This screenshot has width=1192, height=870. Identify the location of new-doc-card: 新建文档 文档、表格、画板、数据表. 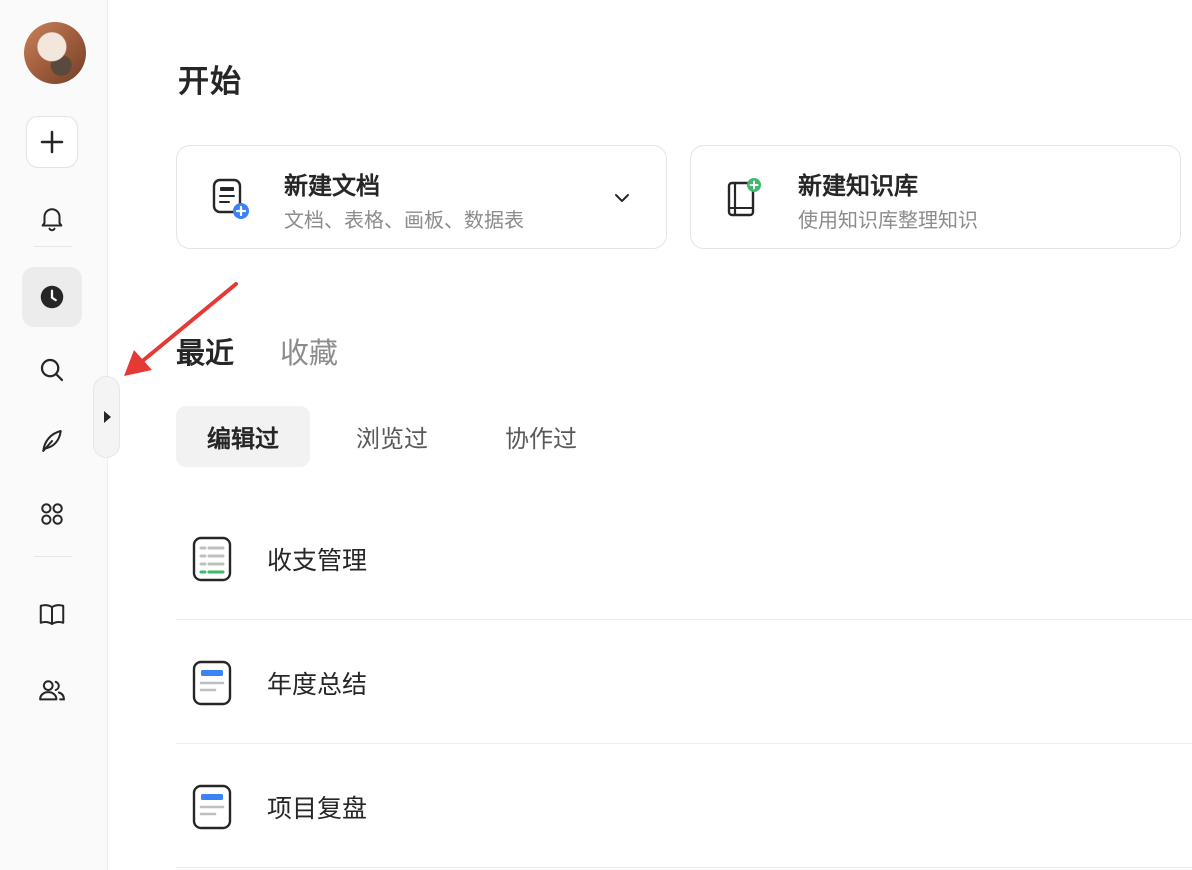
(421, 197).